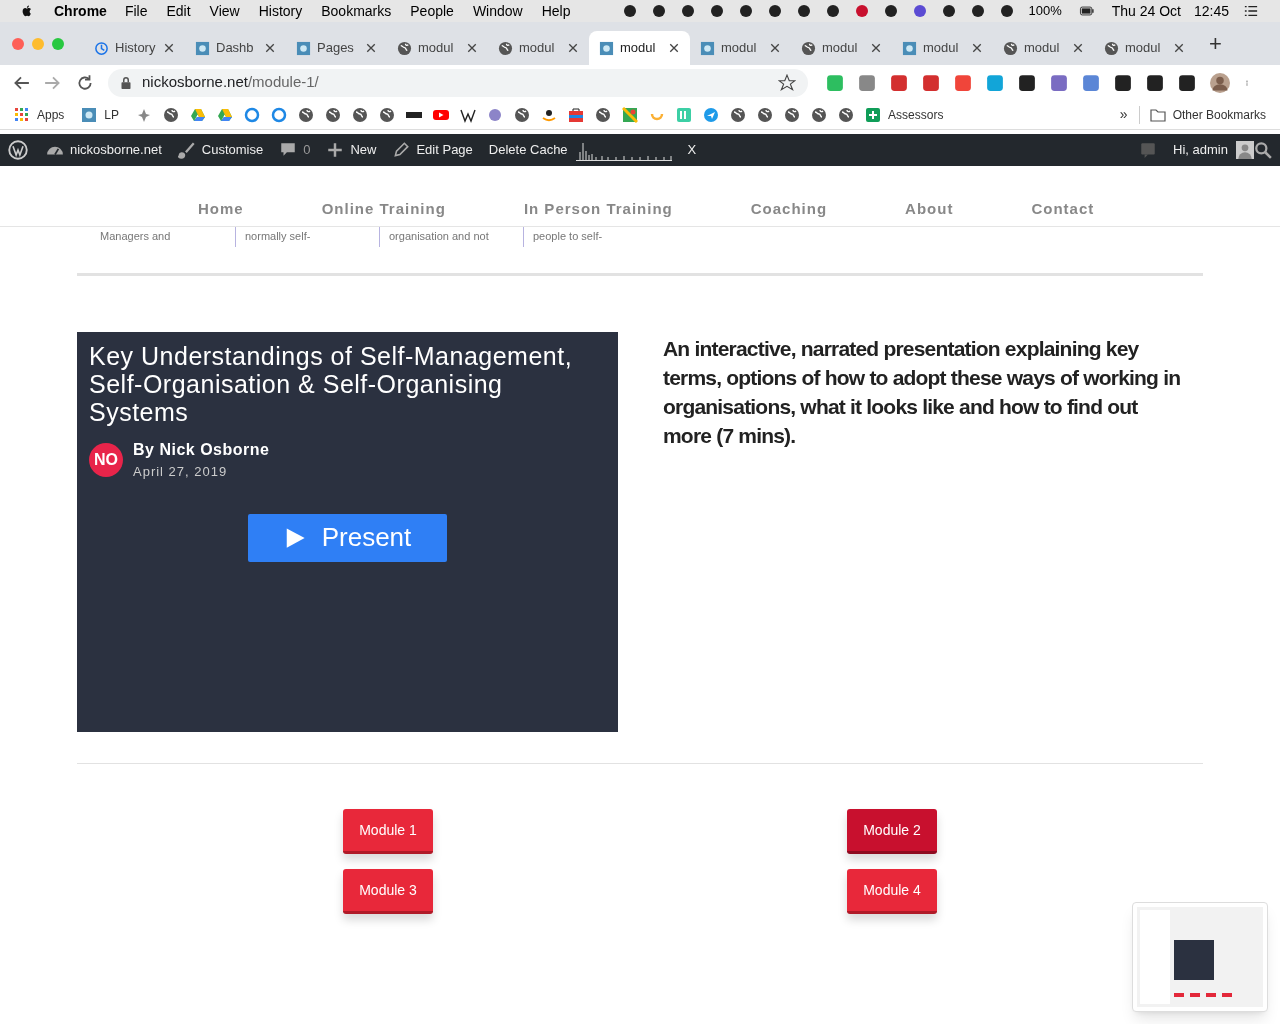 The width and height of the screenshot is (1280, 1024). I want to click on bookmark-item: LP, so click(100, 114).